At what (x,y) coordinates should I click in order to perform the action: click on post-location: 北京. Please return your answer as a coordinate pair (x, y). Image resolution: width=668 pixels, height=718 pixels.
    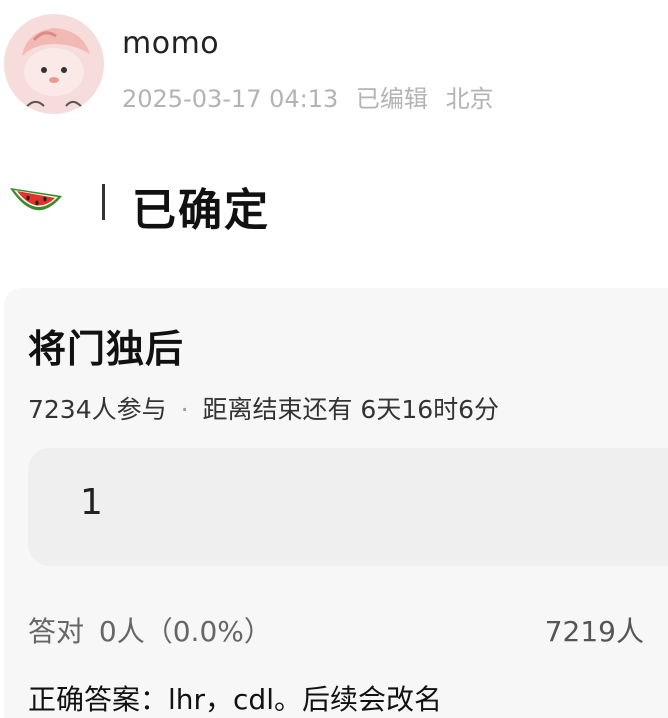
    Looking at the image, I should click on (469, 99).